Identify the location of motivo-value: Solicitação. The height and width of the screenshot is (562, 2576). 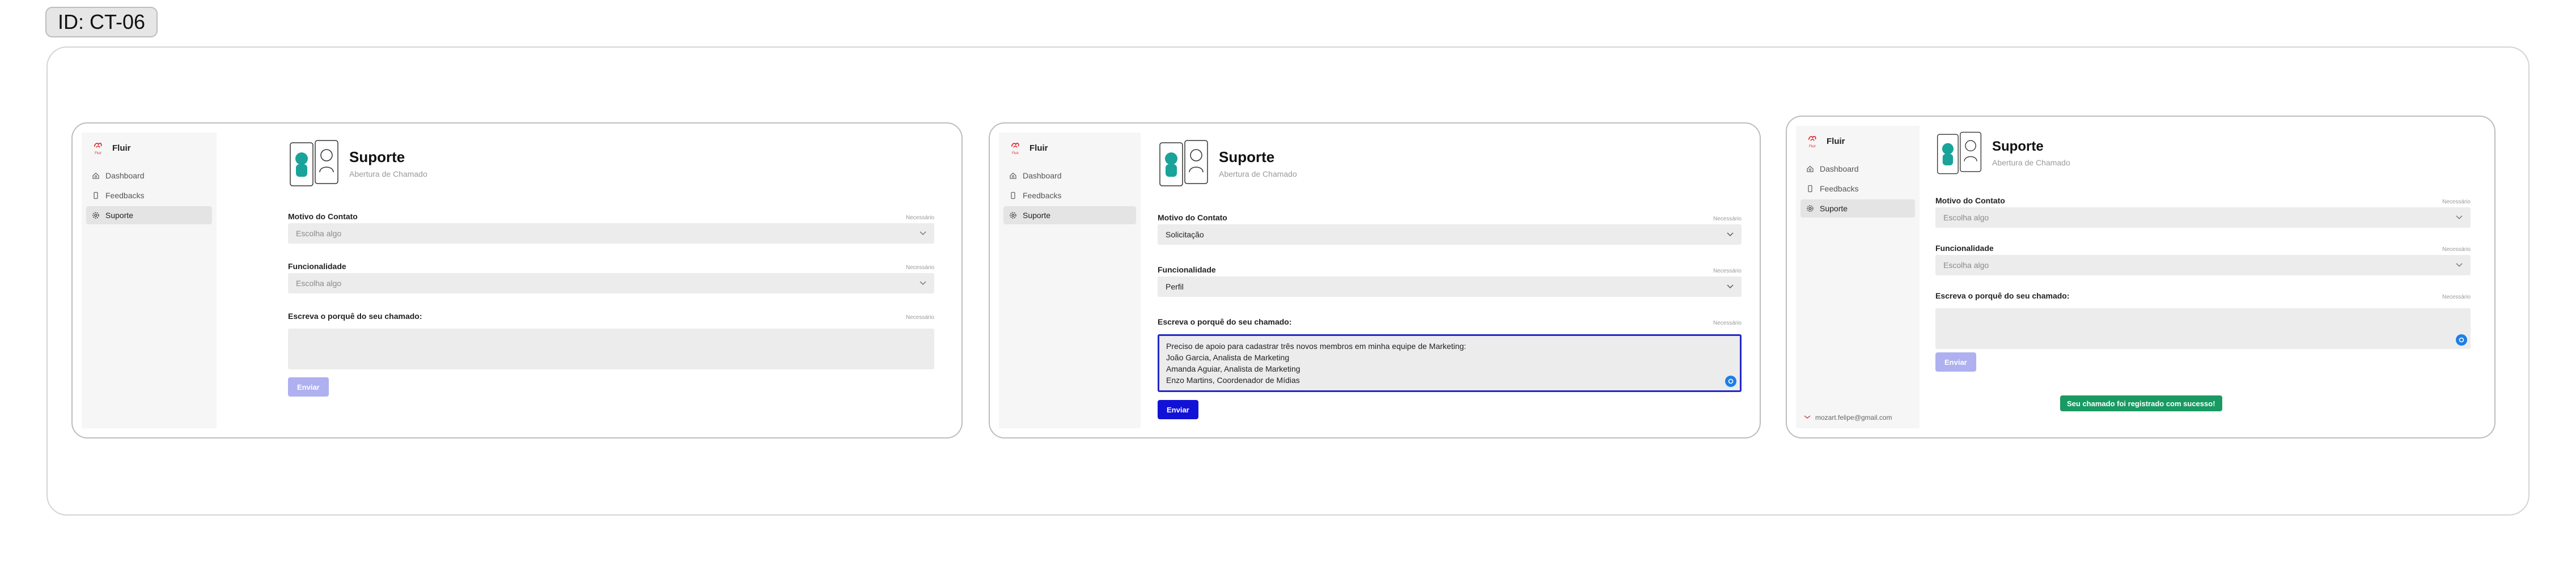
(1185, 234).